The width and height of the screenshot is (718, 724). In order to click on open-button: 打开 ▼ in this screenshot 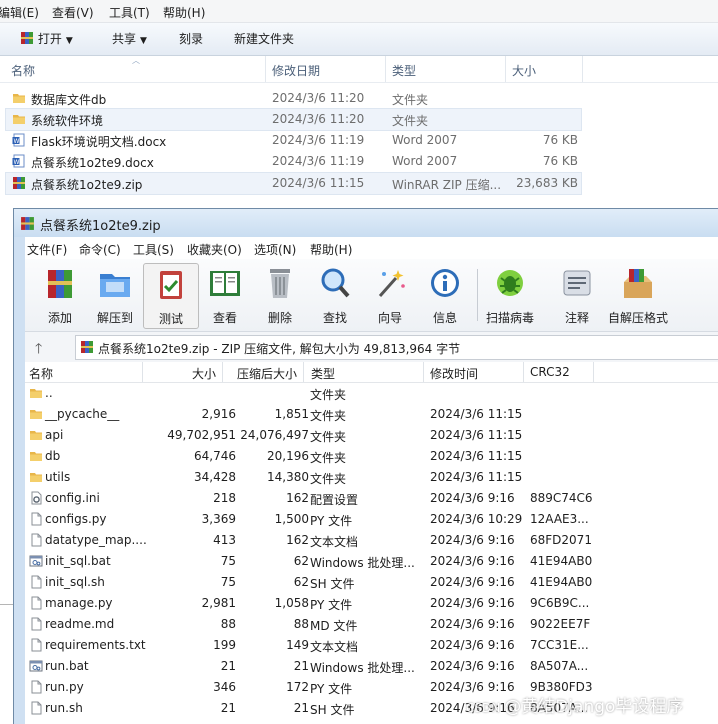, I will do `click(46, 38)`.